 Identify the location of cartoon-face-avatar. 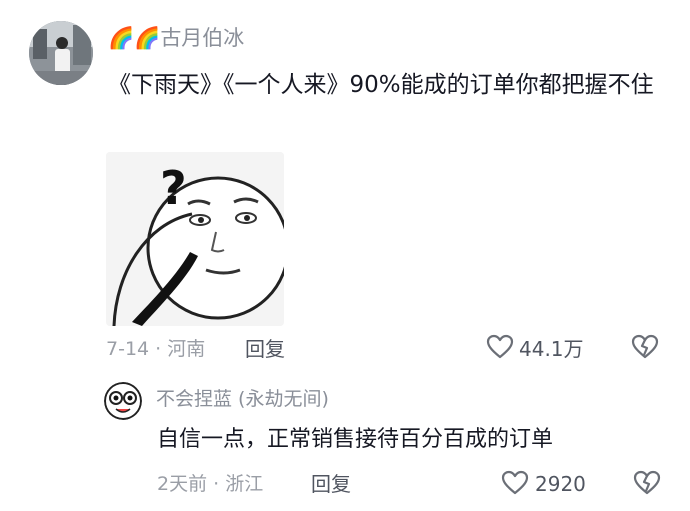
(123, 401).